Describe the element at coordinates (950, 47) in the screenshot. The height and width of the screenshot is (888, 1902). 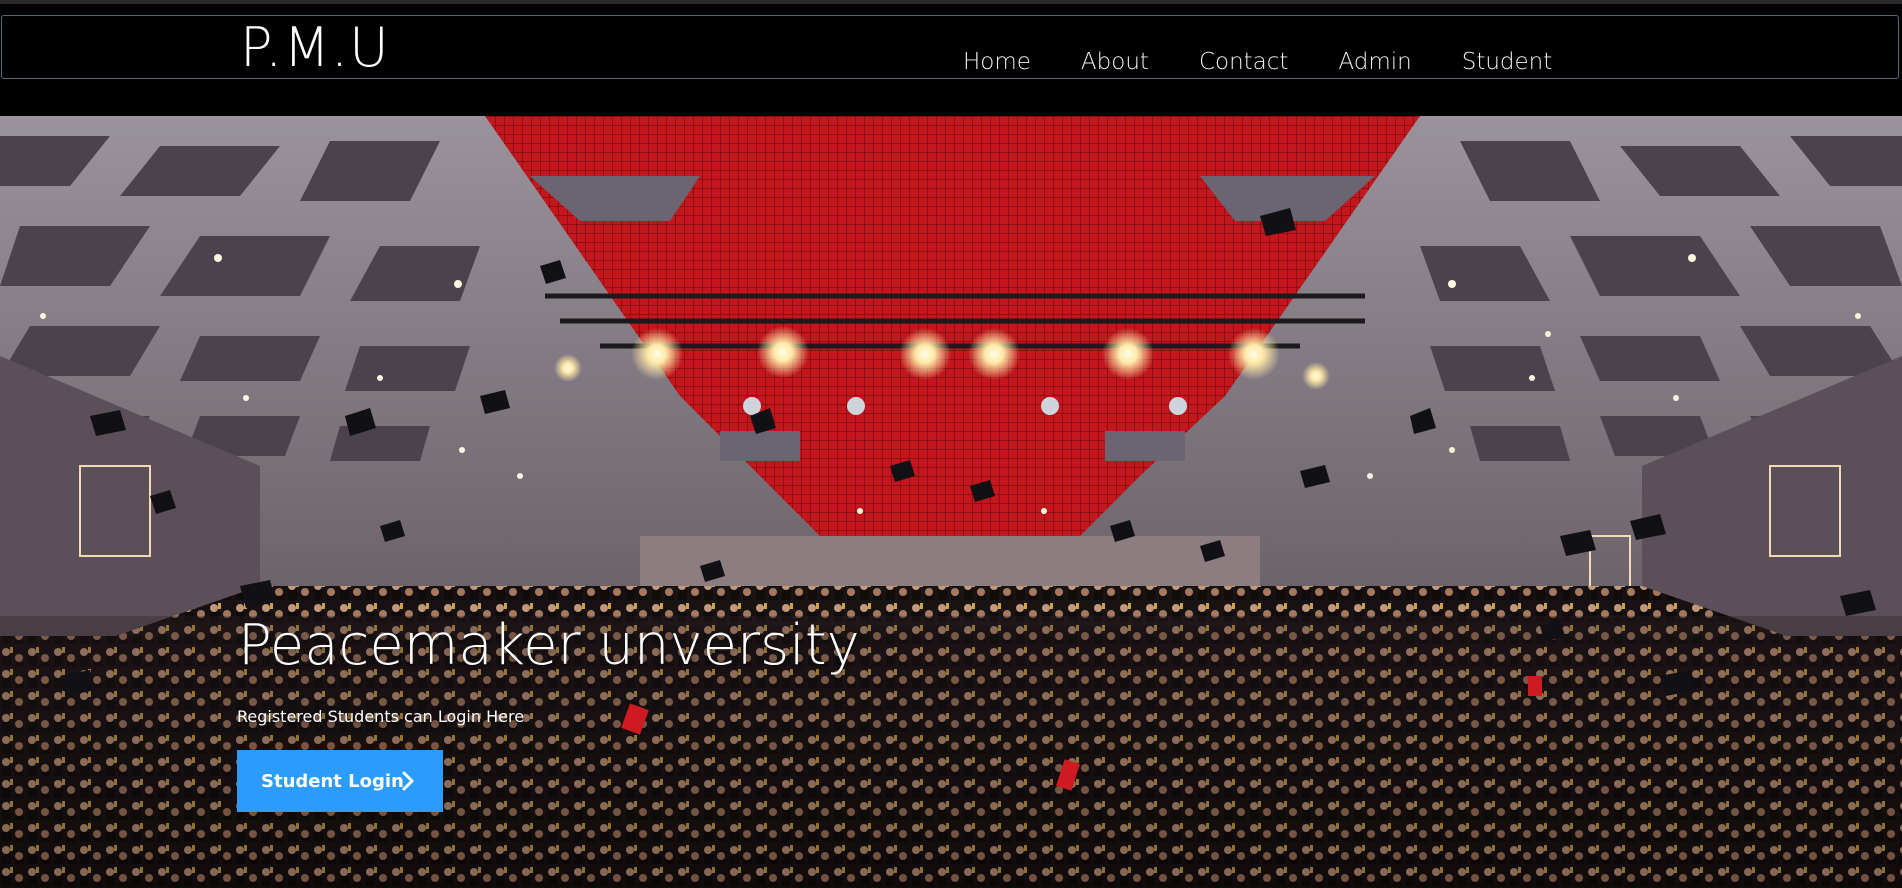
I see `navbar: P.M.U Home About Contact Admin Student` at that location.